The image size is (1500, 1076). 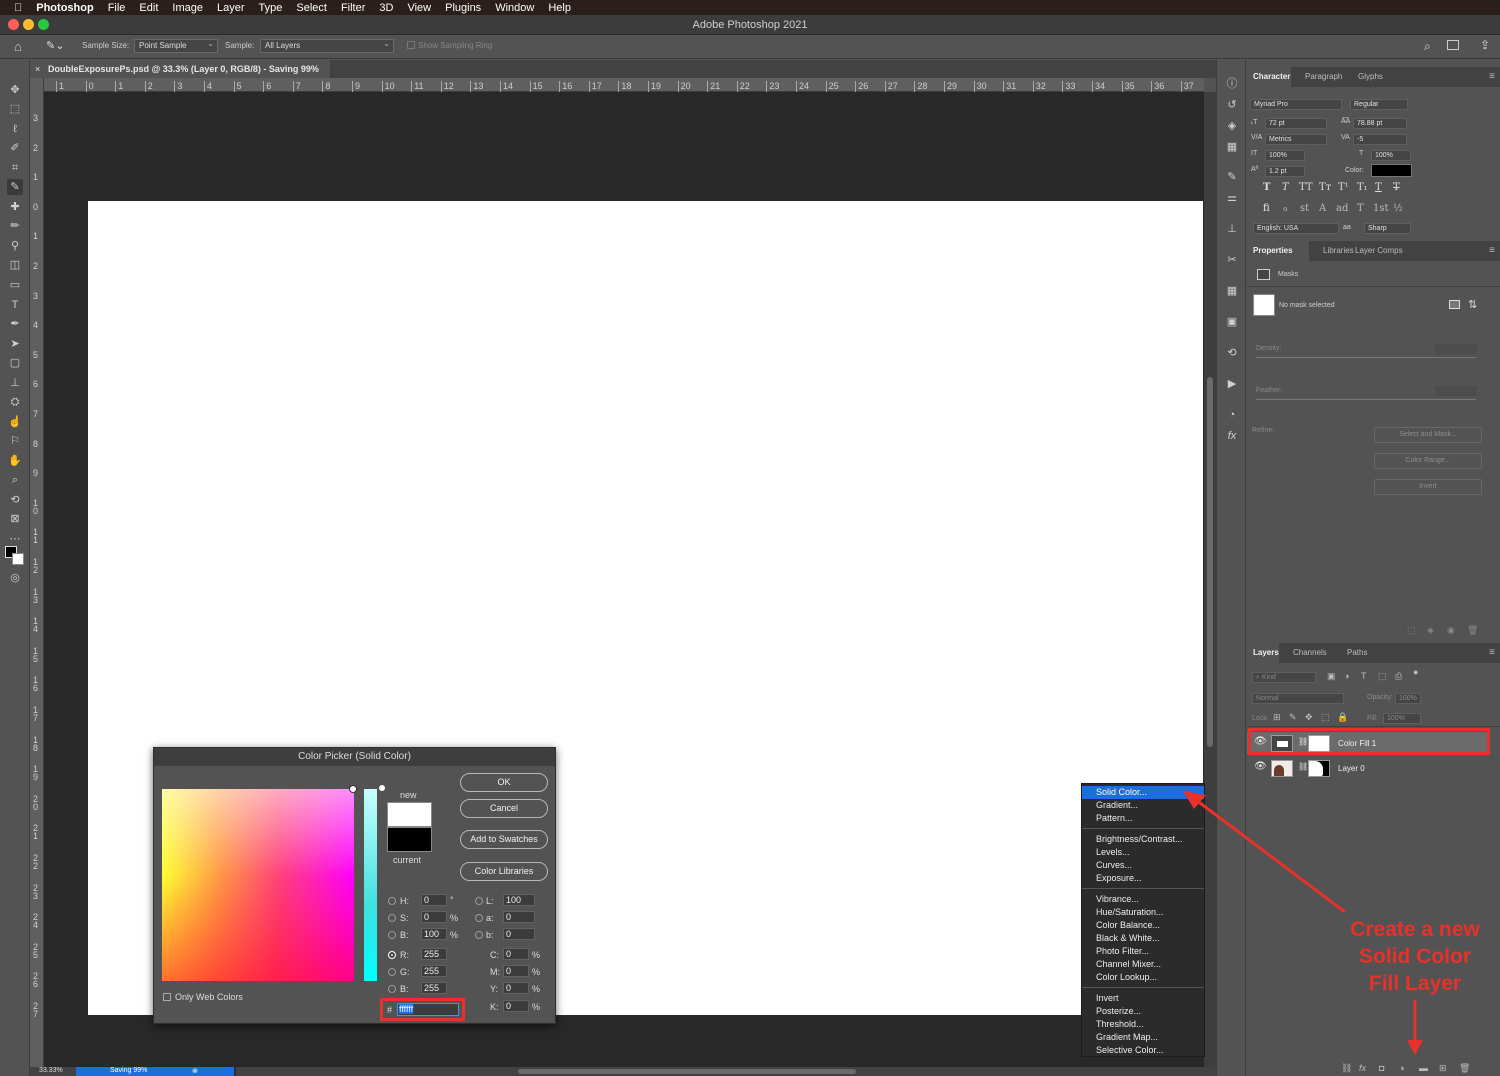 I want to click on annotation-callout: Create a new Solid Color Fill Layer, so click(x=1415, y=956).